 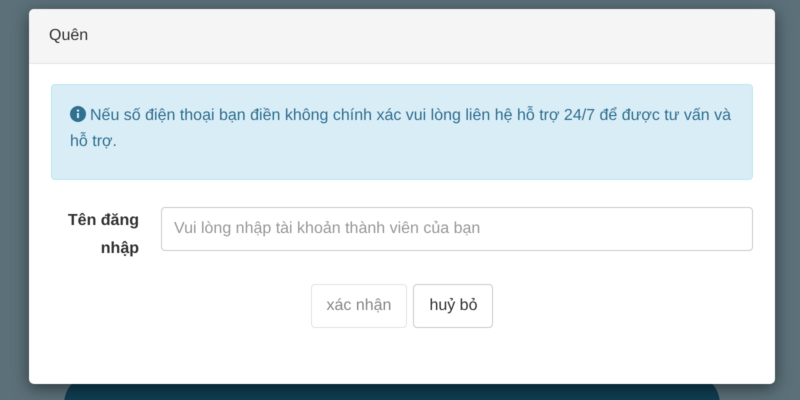 What do you see at coordinates (457, 229) in the screenshot?
I see `username-field: Vui lòng nhập tài khoản thành viên của bạn` at bounding box center [457, 229].